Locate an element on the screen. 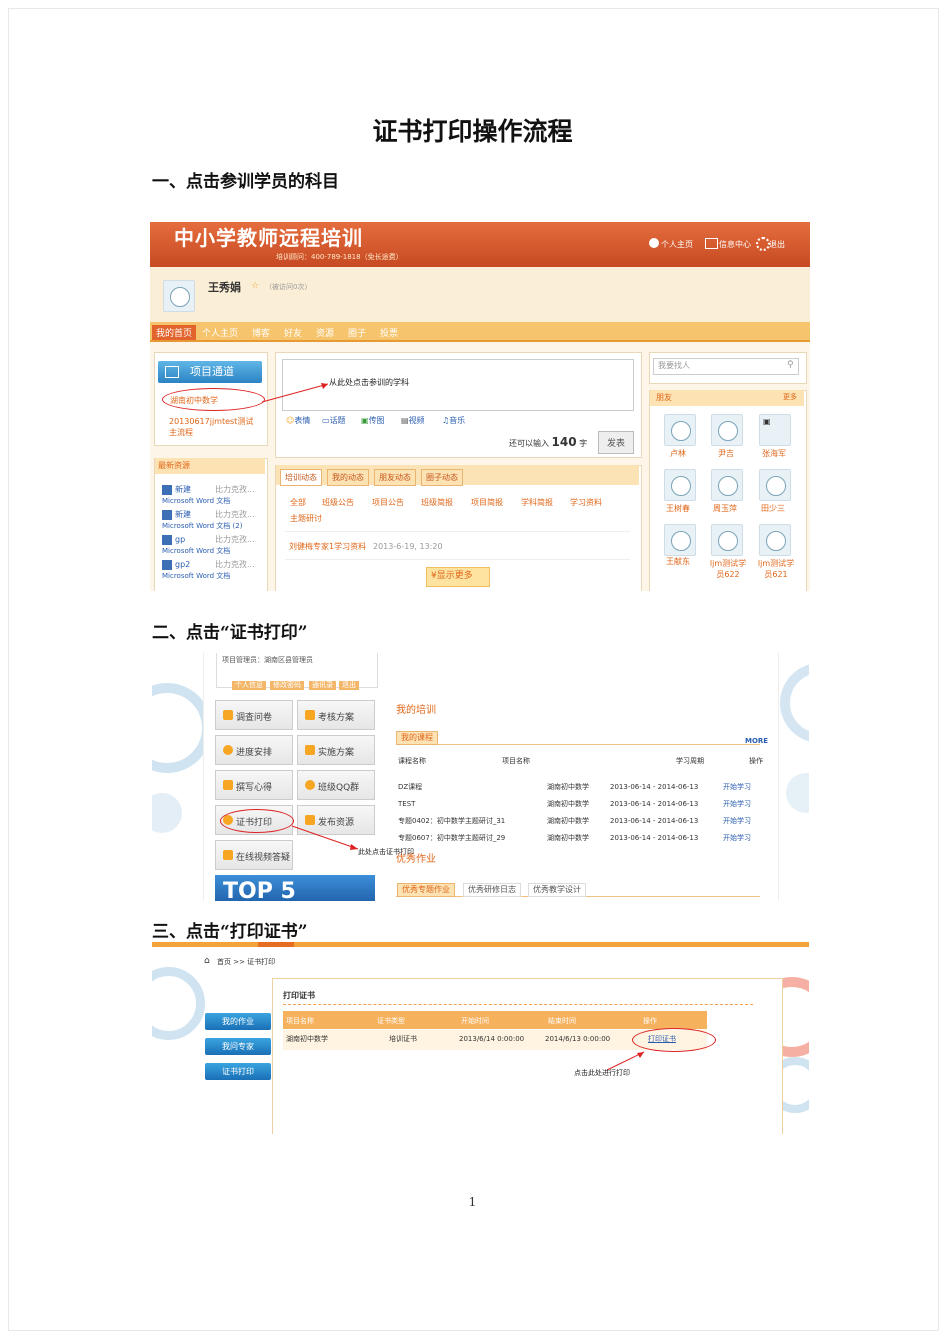  menu-qq-group: 班级QQ群 is located at coordinates (336, 785).